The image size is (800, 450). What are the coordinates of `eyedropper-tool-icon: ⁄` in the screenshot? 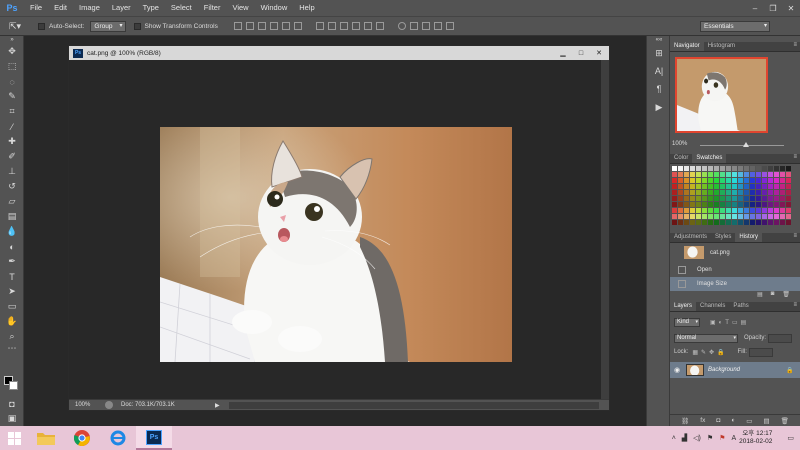 It's located at (12, 126).